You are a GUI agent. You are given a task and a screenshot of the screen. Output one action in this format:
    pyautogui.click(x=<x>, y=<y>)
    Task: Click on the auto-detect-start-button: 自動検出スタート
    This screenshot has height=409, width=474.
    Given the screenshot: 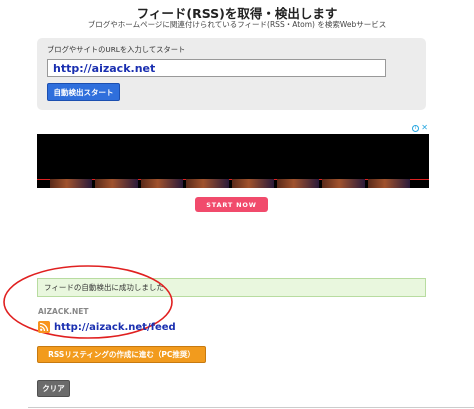 What is the action you would take?
    pyautogui.click(x=83, y=92)
    